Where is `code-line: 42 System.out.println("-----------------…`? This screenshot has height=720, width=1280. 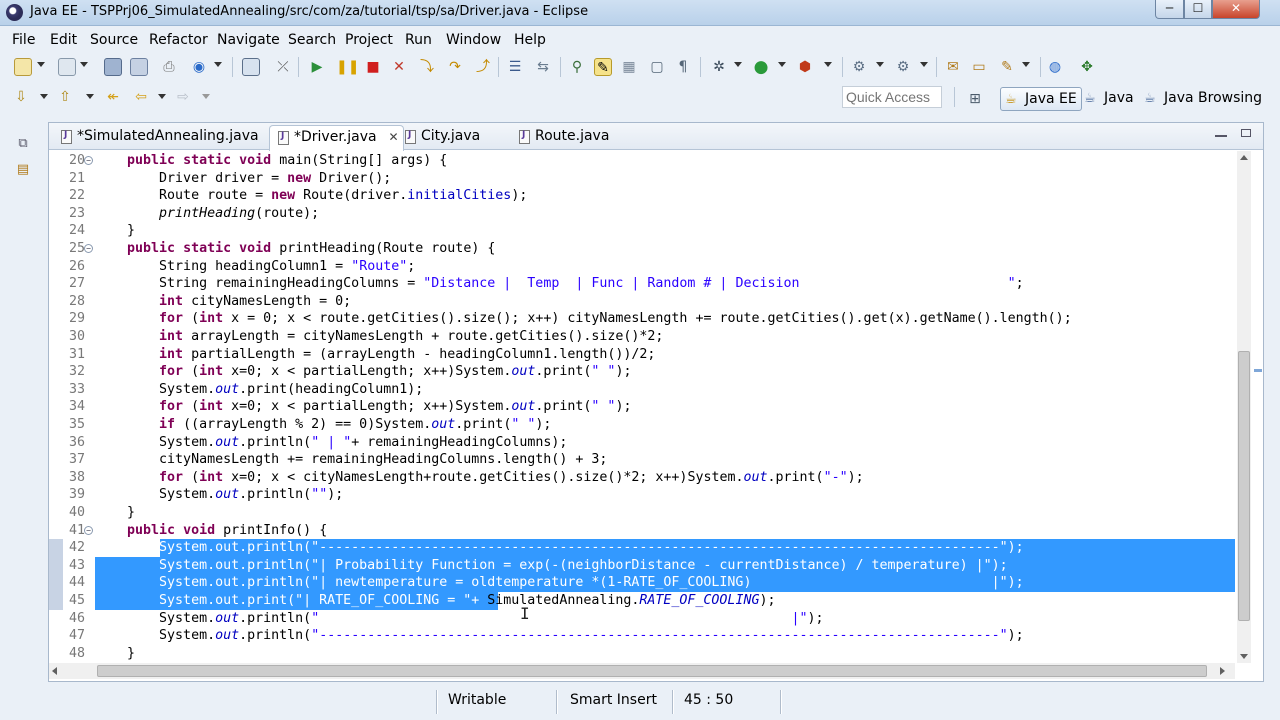 code-line: 42 System.out.println("-----------------… is located at coordinates (642, 548).